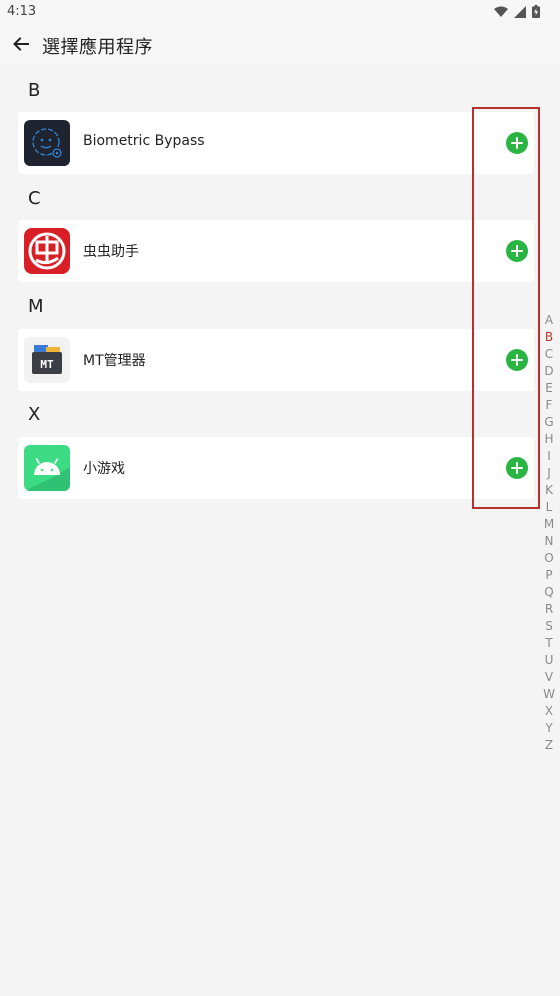 The image size is (560, 996). I want to click on index-letter-y: Y, so click(548, 728).